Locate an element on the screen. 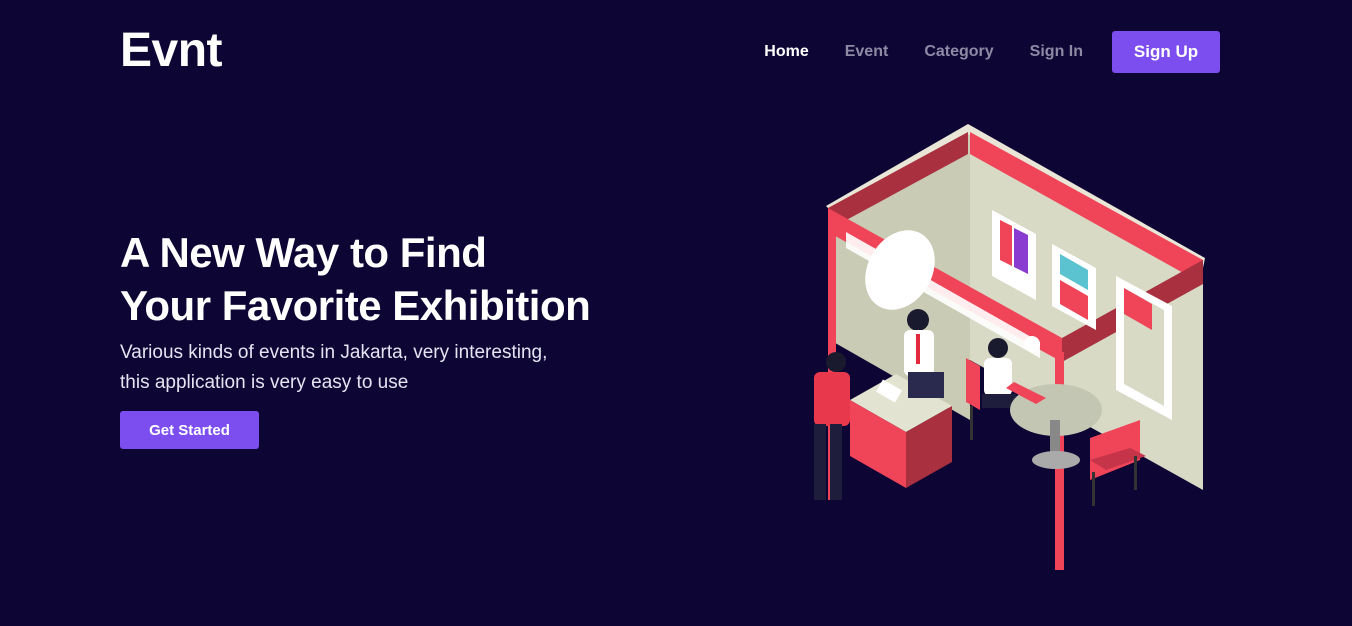 This screenshot has width=1352, height=626. main-nav: Home Event Category Sign In Sign Up is located at coordinates (974, 52).